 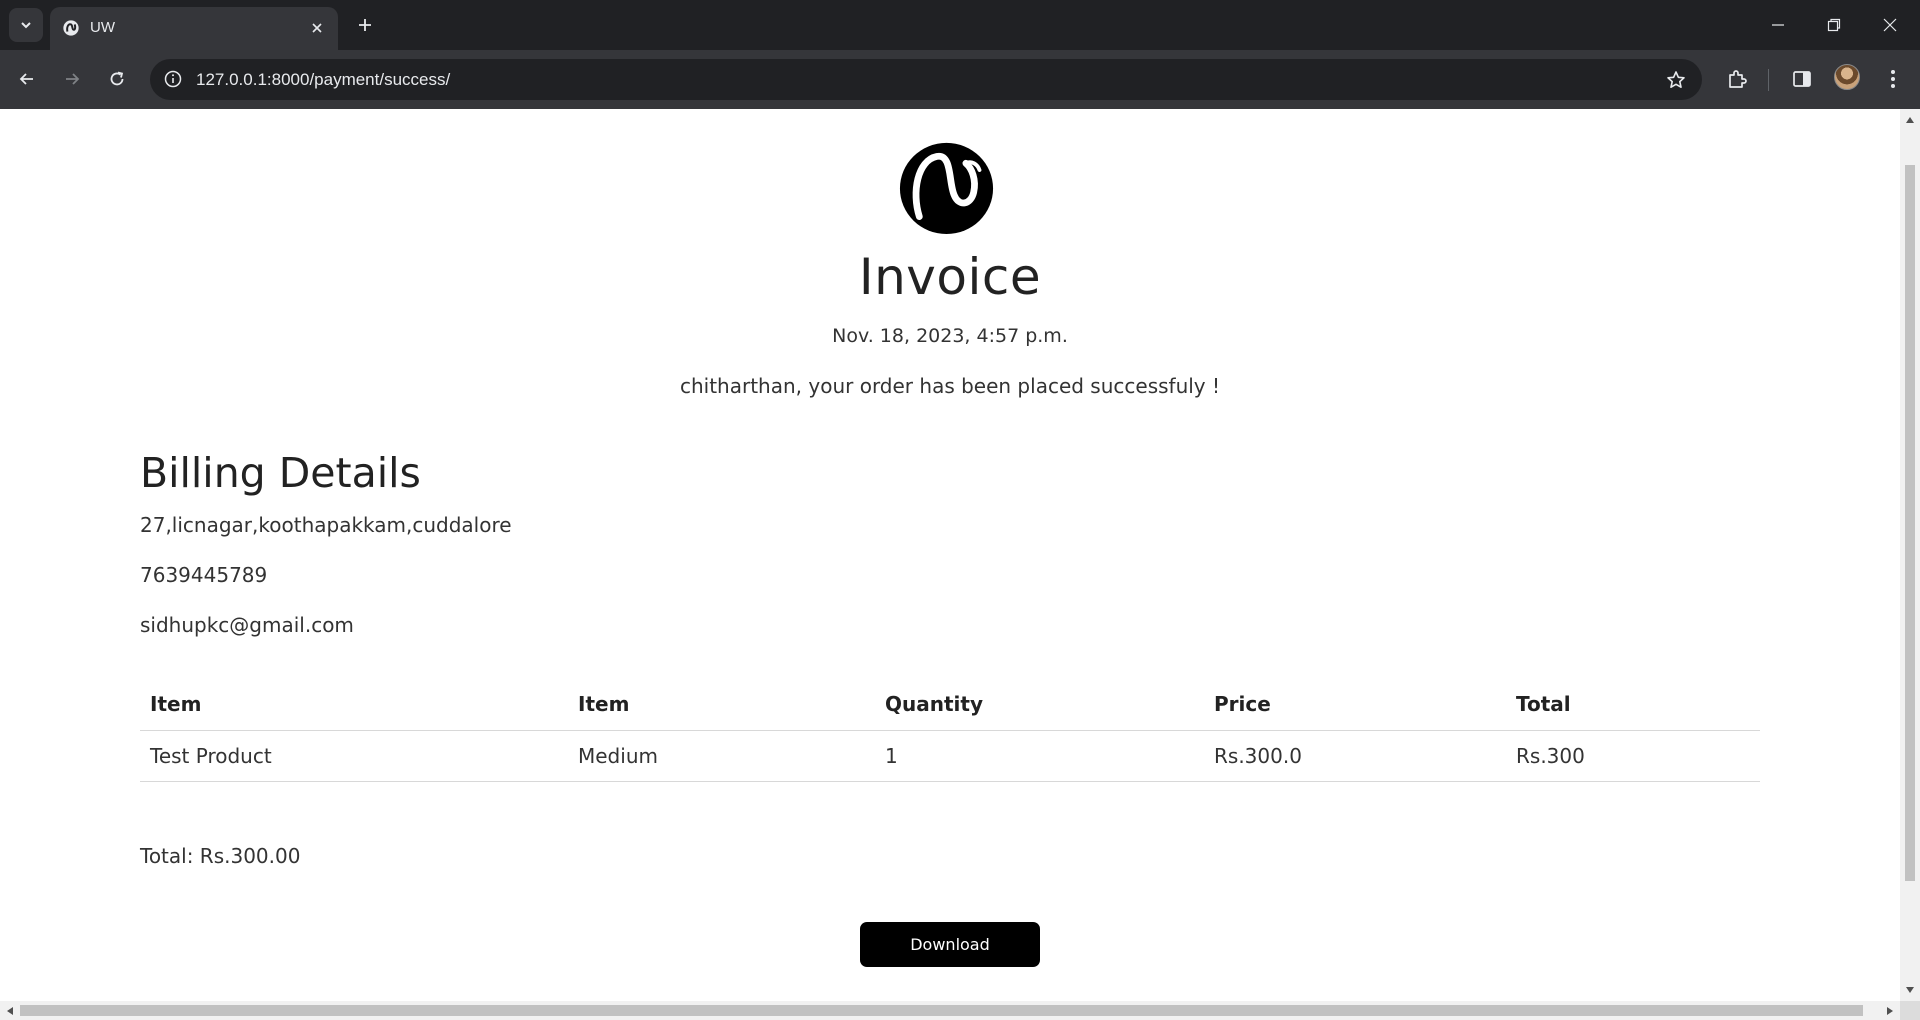 I want to click on table-header-item-variant: Item, so click(x=721, y=705).